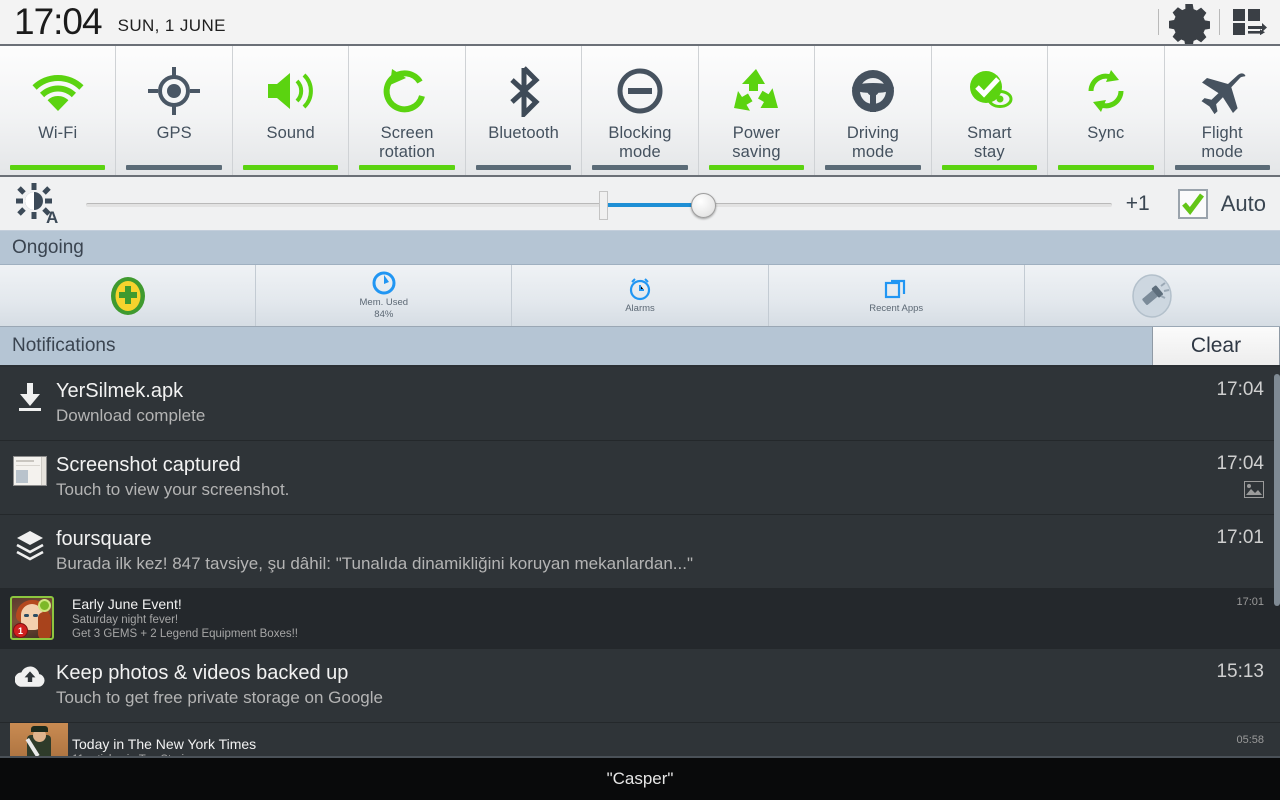 The height and width of the screenshot is (800, 1280). I want to click on auto-brightness-toggle: Auto, so click(1221, 203).